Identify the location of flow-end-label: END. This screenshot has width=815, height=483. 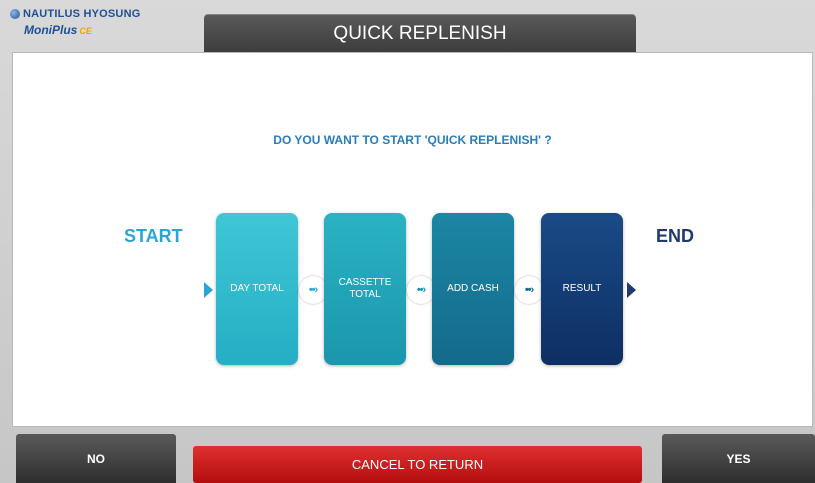
(675, 236).